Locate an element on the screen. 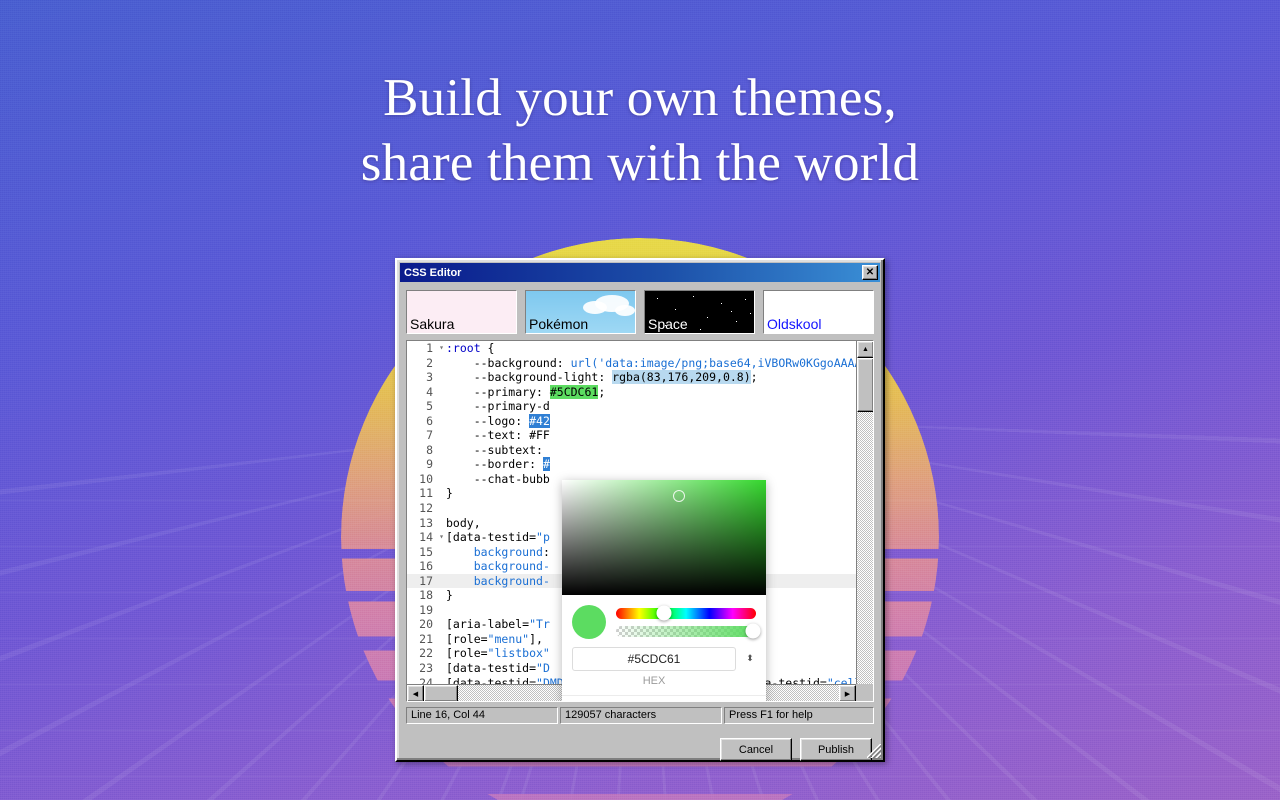 The height and width of the screenshot is (800, 1280). format-stepper-icon: ⬍ is located at coordinates (750, 658).